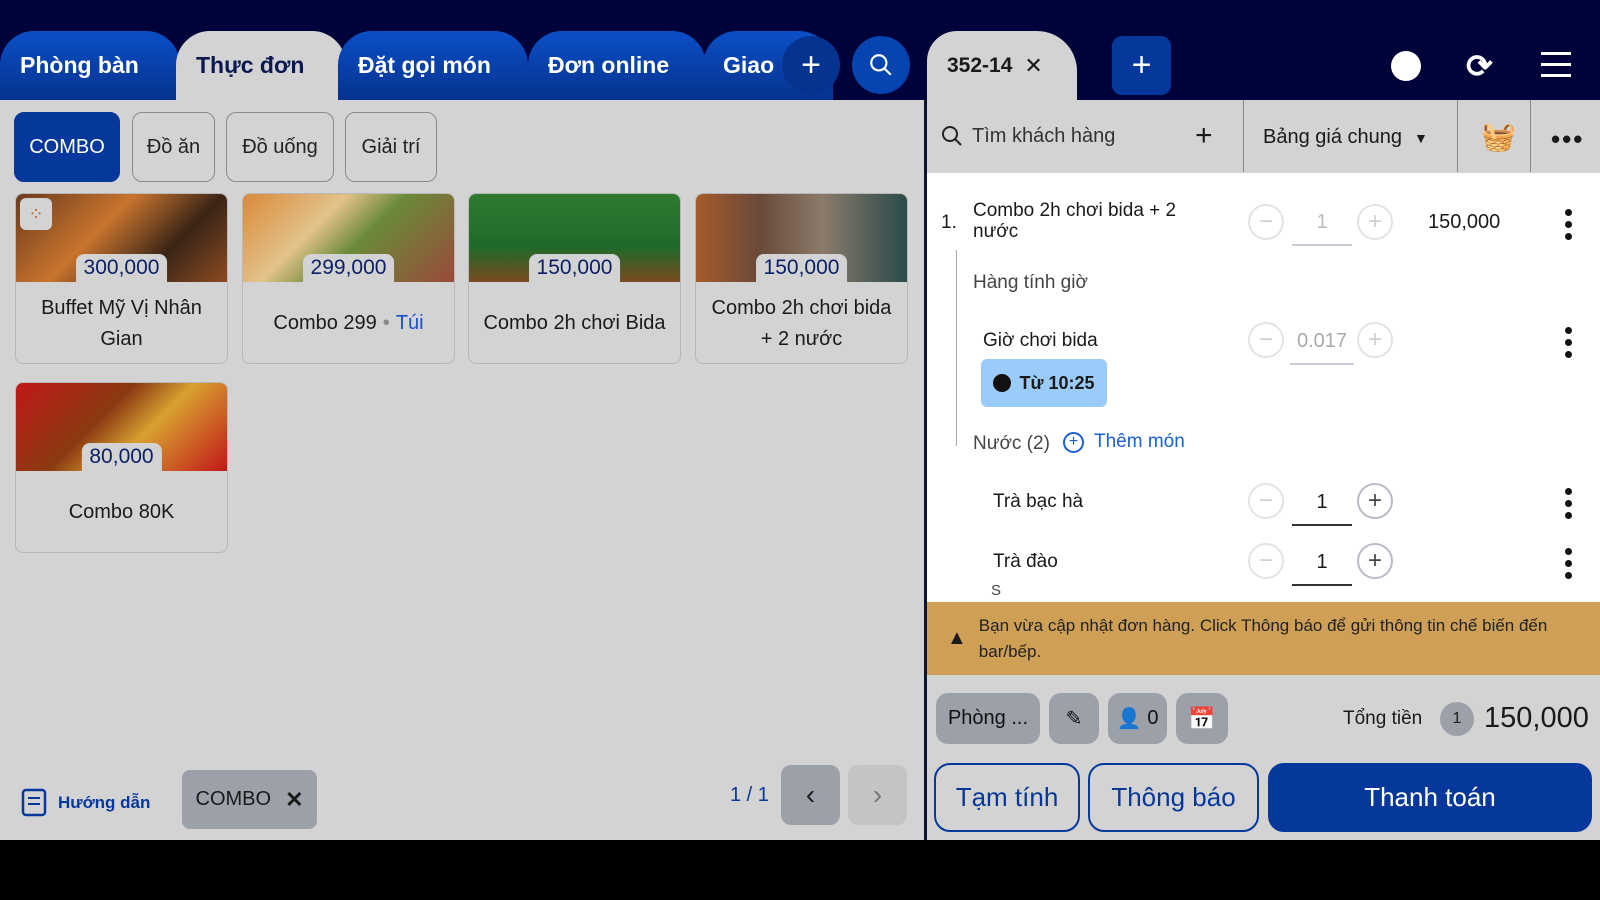 The height and width of the screenshot is (900, 1600). I want to click on product-image: 80,000, so click(121, 427).